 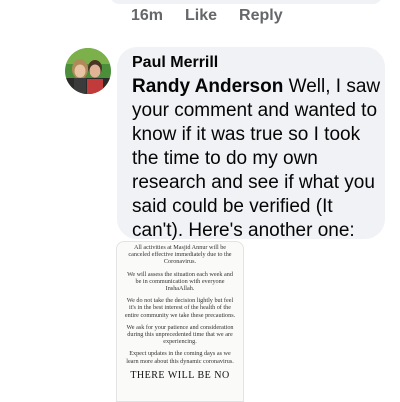 I want to click on comment-text-line: the time to do my own, so click(x=225, y=158).